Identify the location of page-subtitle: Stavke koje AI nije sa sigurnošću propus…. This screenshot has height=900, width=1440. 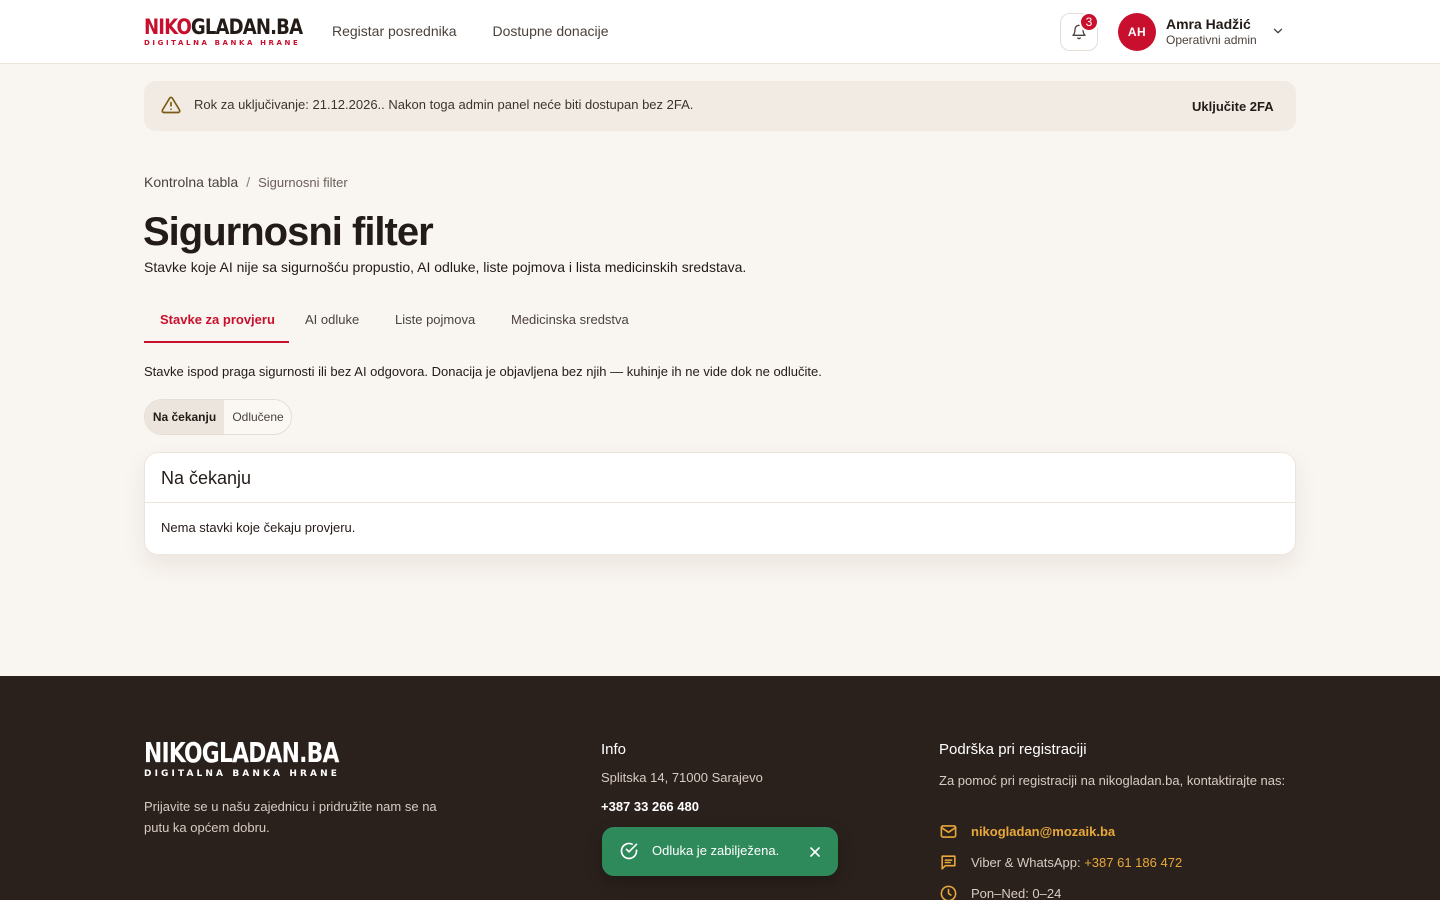
(445, 267).